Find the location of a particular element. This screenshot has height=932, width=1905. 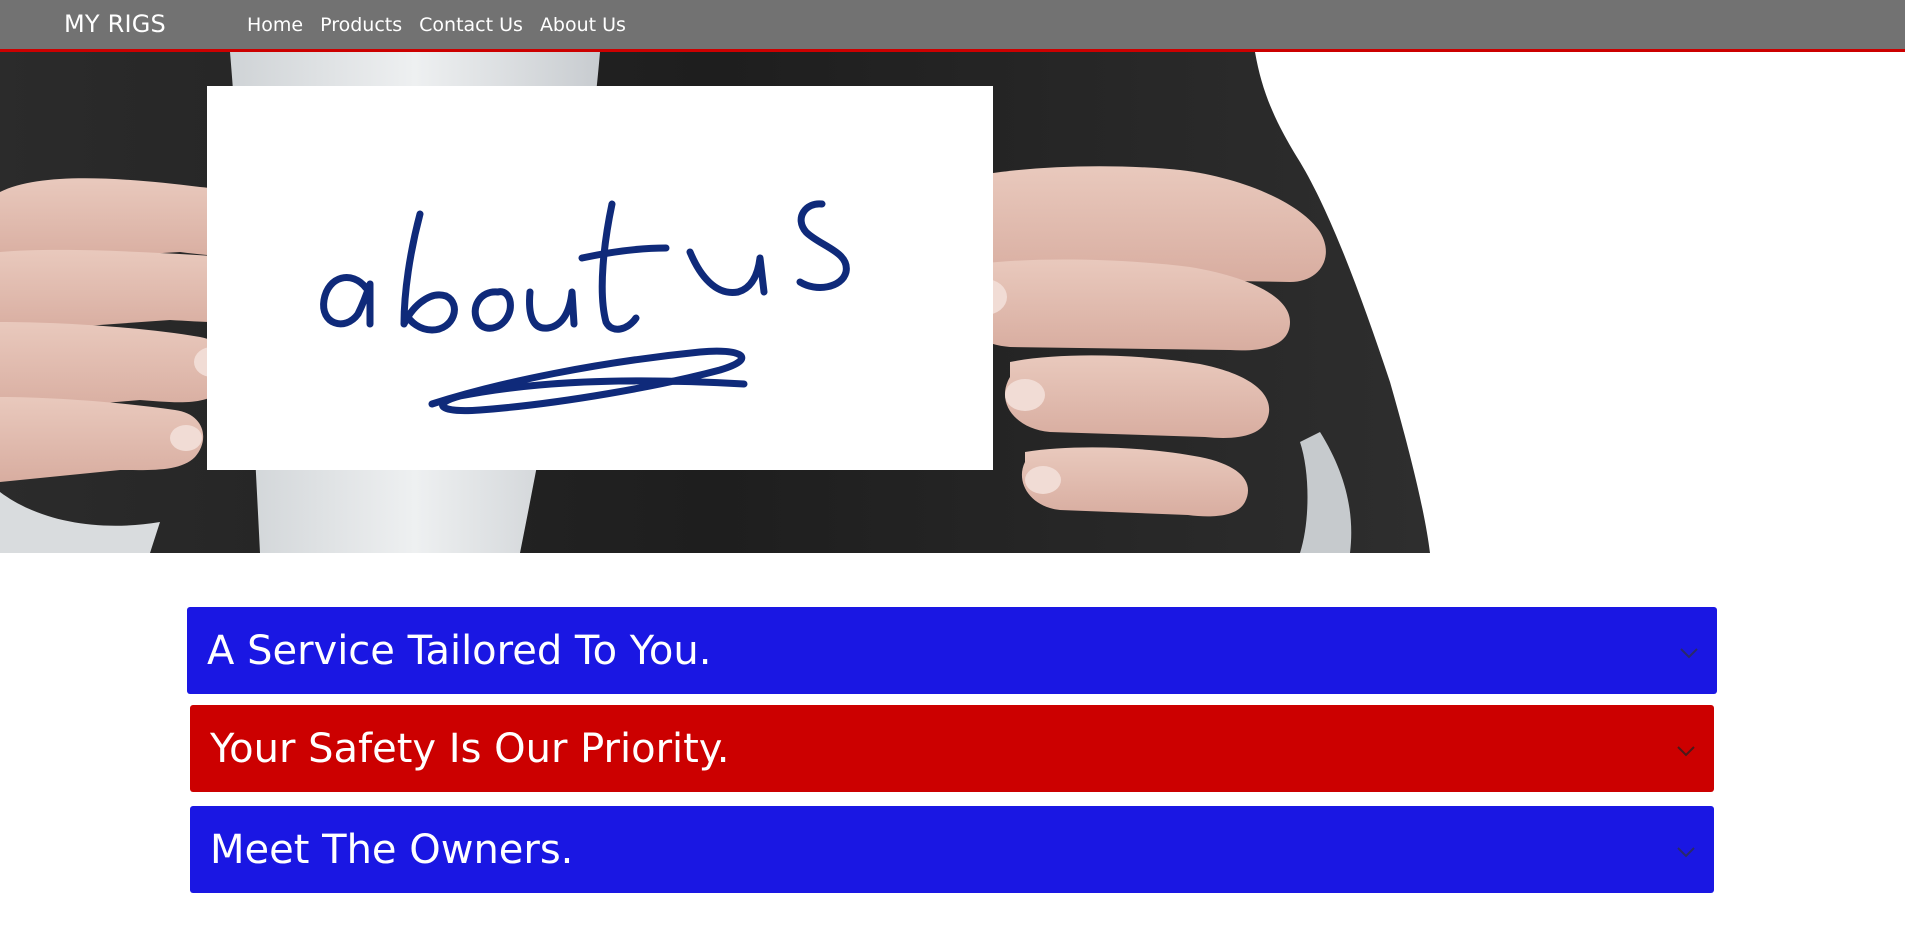

nav-links: Home Products Contact Us About Us is located at coordinates (436, 25).